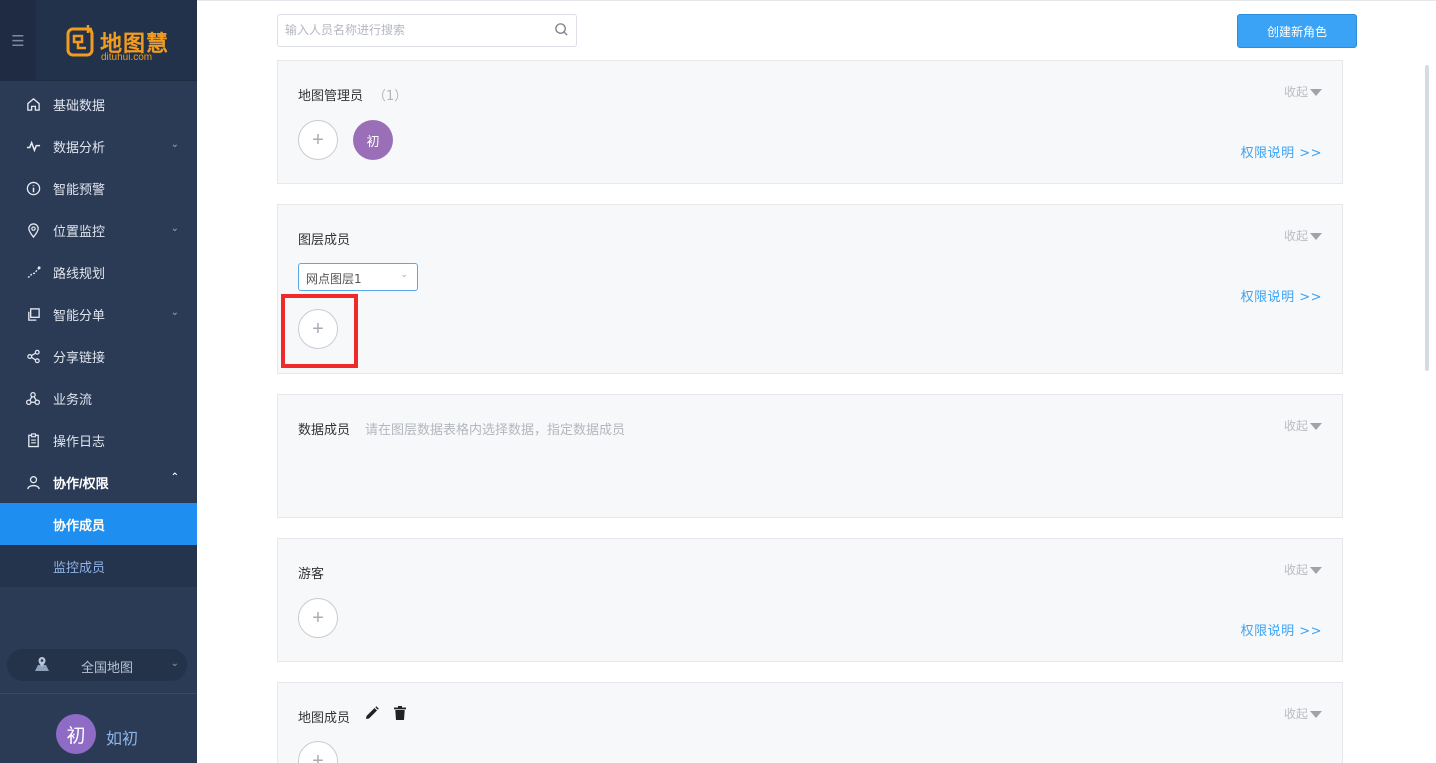  What do you see at coordinates (122, 737) in the screenshot?
I see `user-name: 如初` at bounding box center [122, 737].